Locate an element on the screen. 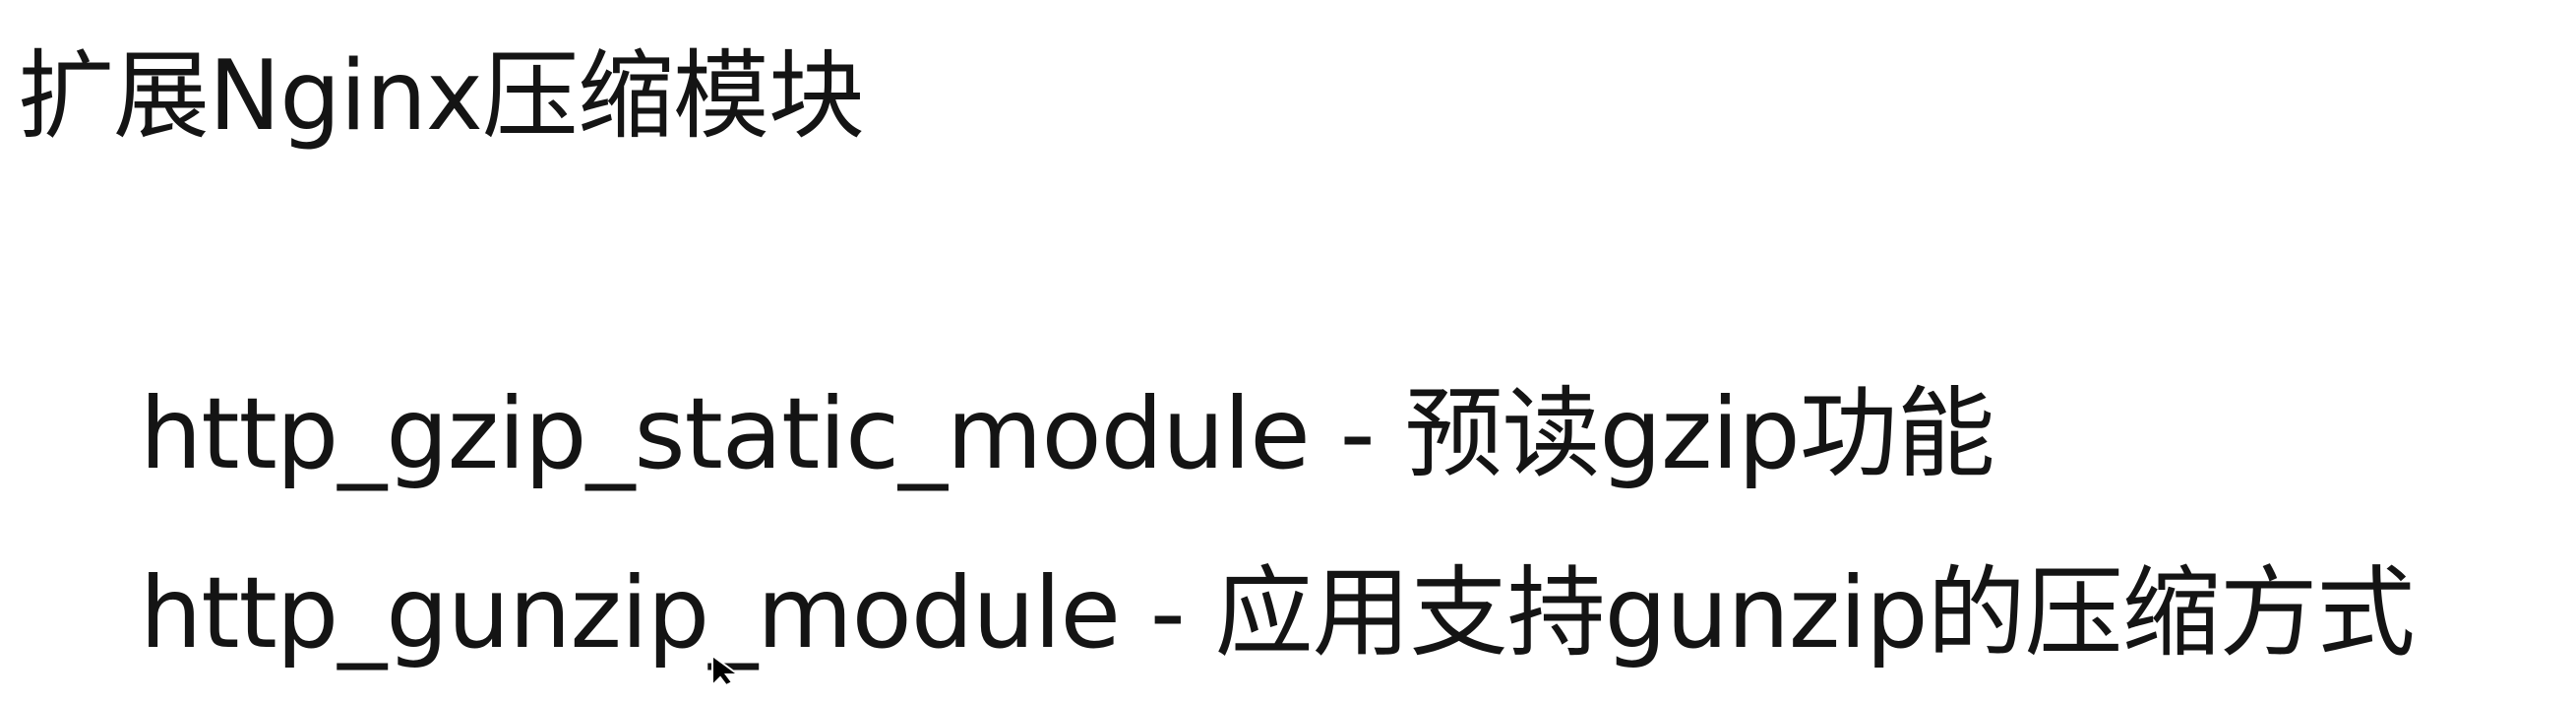  list-item-gunzip: http_gunzip_module - 应用支持gunzip的压缩方式 is located at coordinates (1278, 613).